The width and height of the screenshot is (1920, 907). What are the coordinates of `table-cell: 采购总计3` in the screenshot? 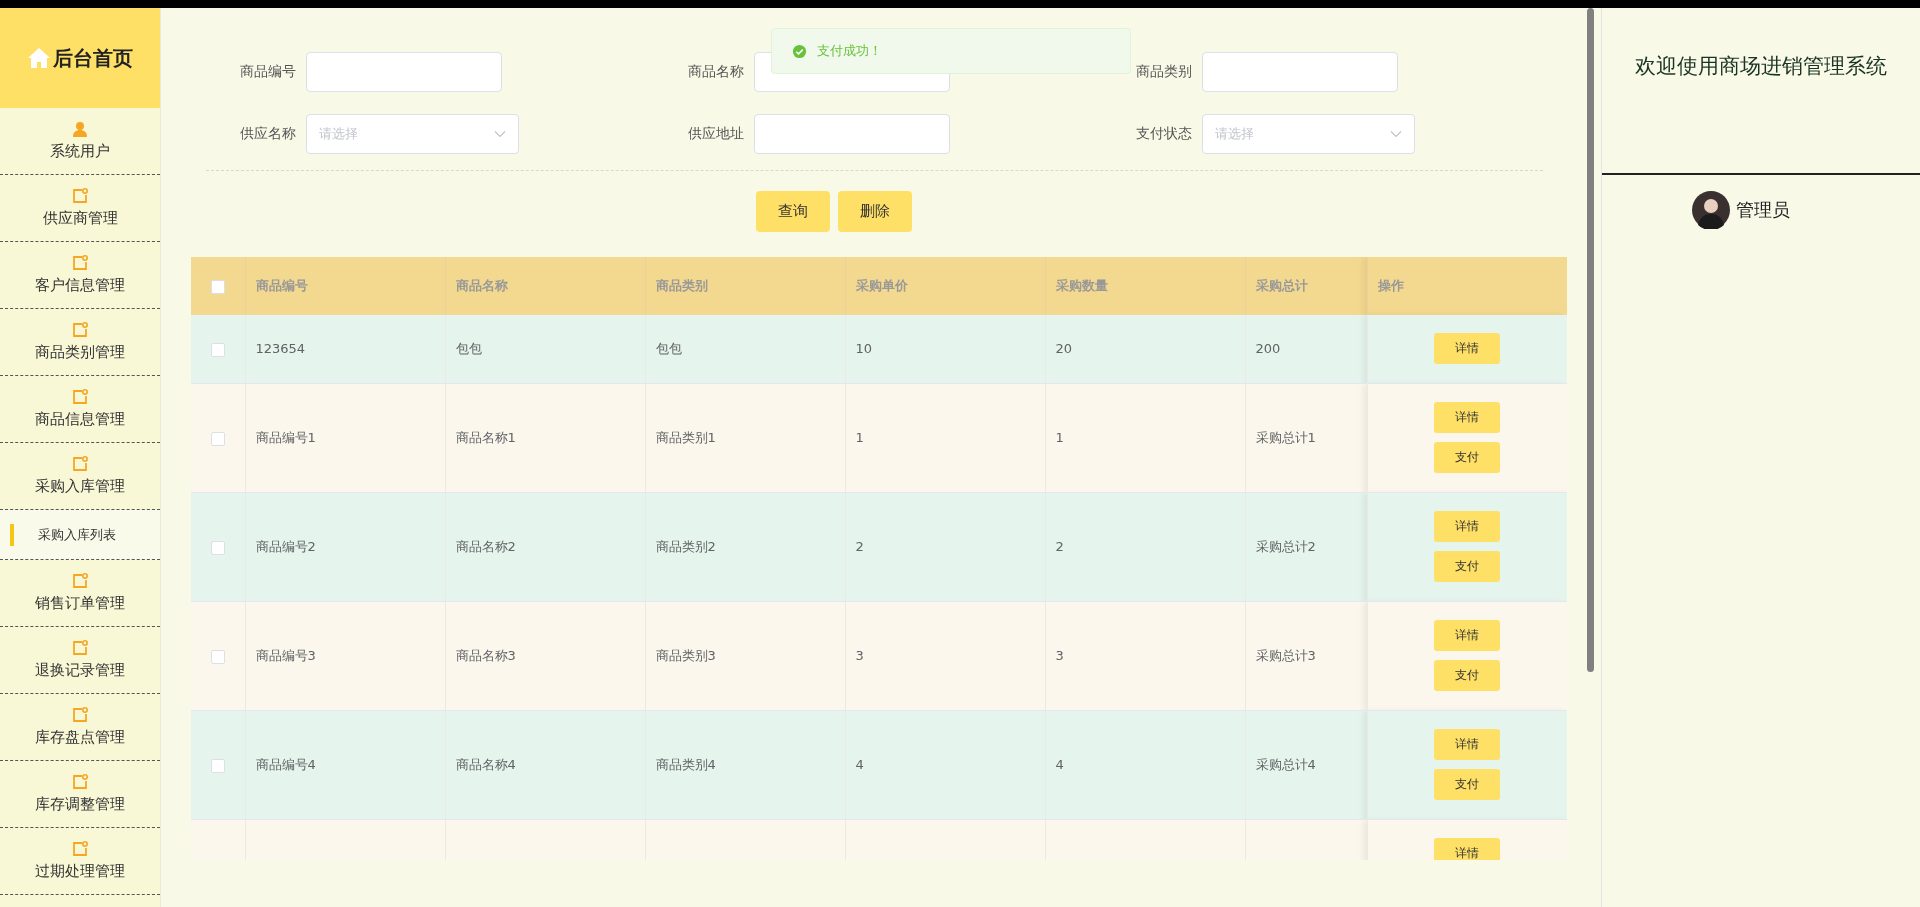 It's located at (1285, 655).